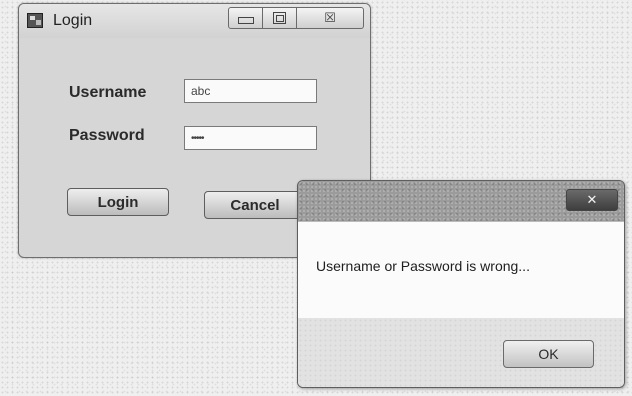  Describe the element at coordinates (548, 354) in the screenshot. I see `ok-button: OK` at that location.